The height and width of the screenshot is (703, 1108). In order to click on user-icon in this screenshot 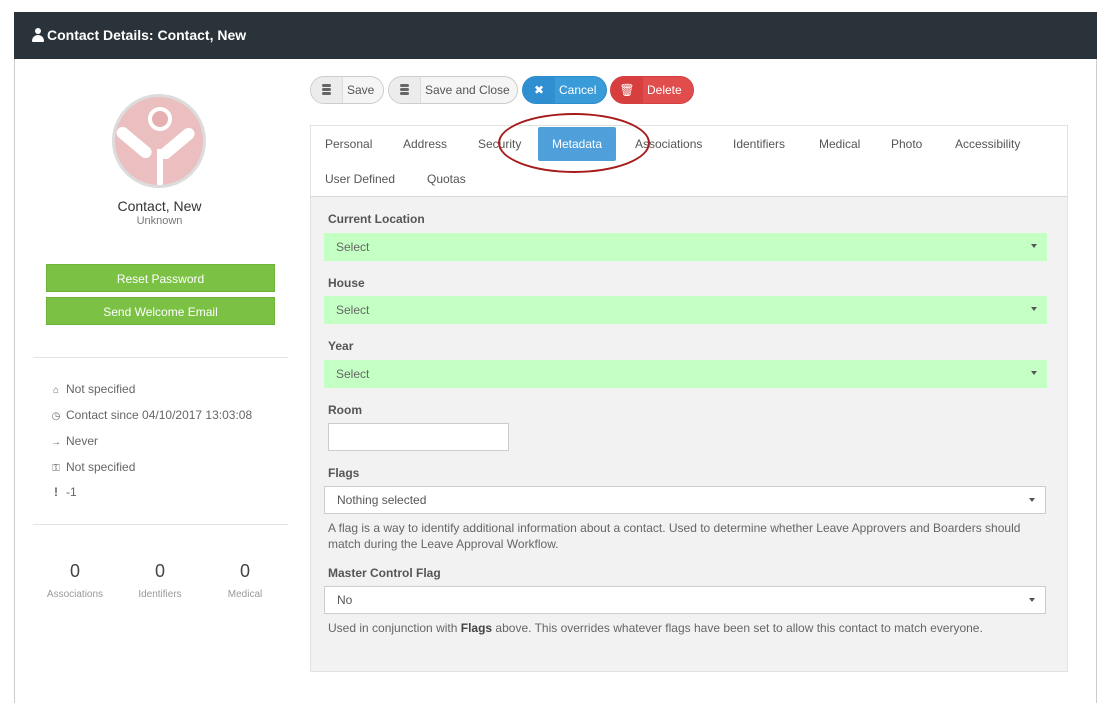, I will do `click(38, 35)`.